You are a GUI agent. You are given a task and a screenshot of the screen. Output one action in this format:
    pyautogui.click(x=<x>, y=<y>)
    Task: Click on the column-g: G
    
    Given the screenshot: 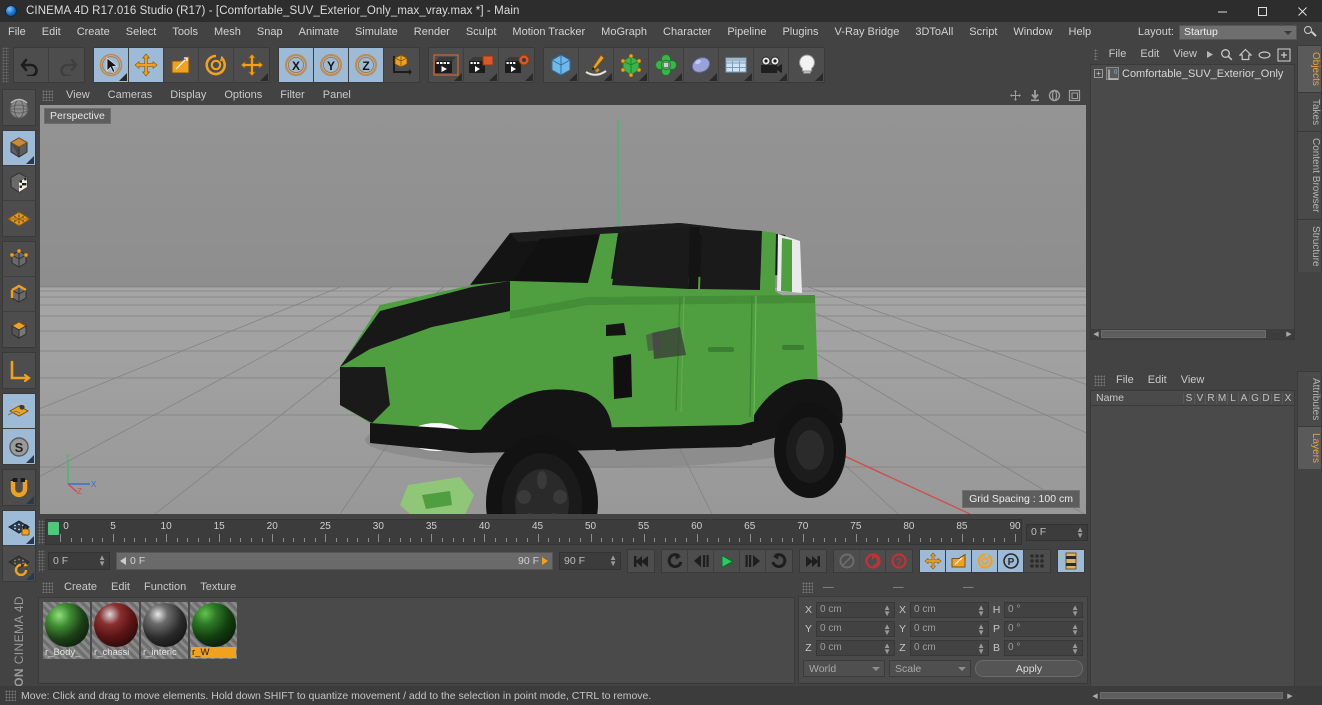 What is the action you would take?
    pyautogui.click(x=1254, y=398)
    